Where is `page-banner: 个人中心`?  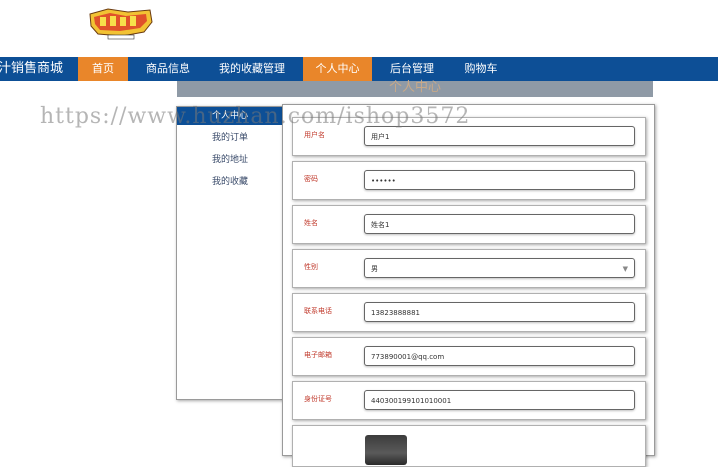
page-banner: 个人中心 is located at coordinates (415, 88).